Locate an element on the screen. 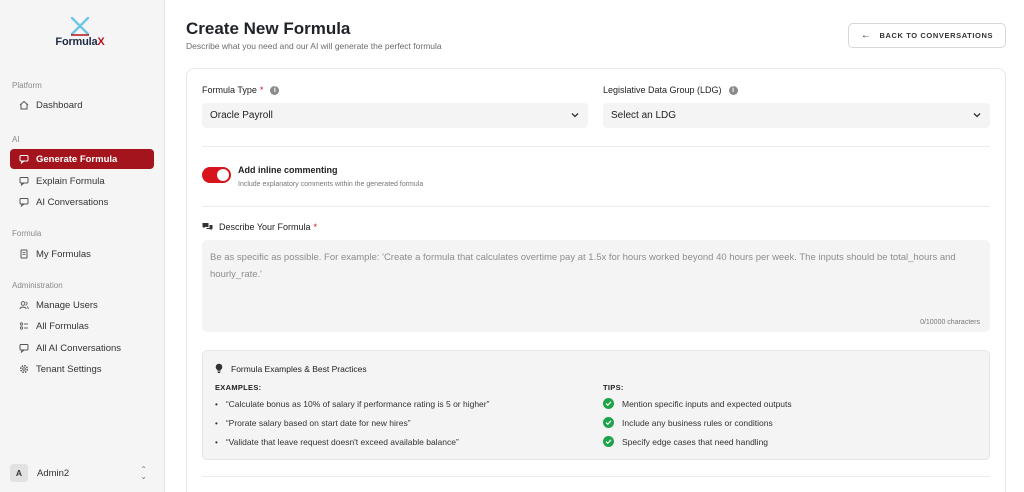  examples-heading: EXAMPLES: is located at coordinates (238, 387).